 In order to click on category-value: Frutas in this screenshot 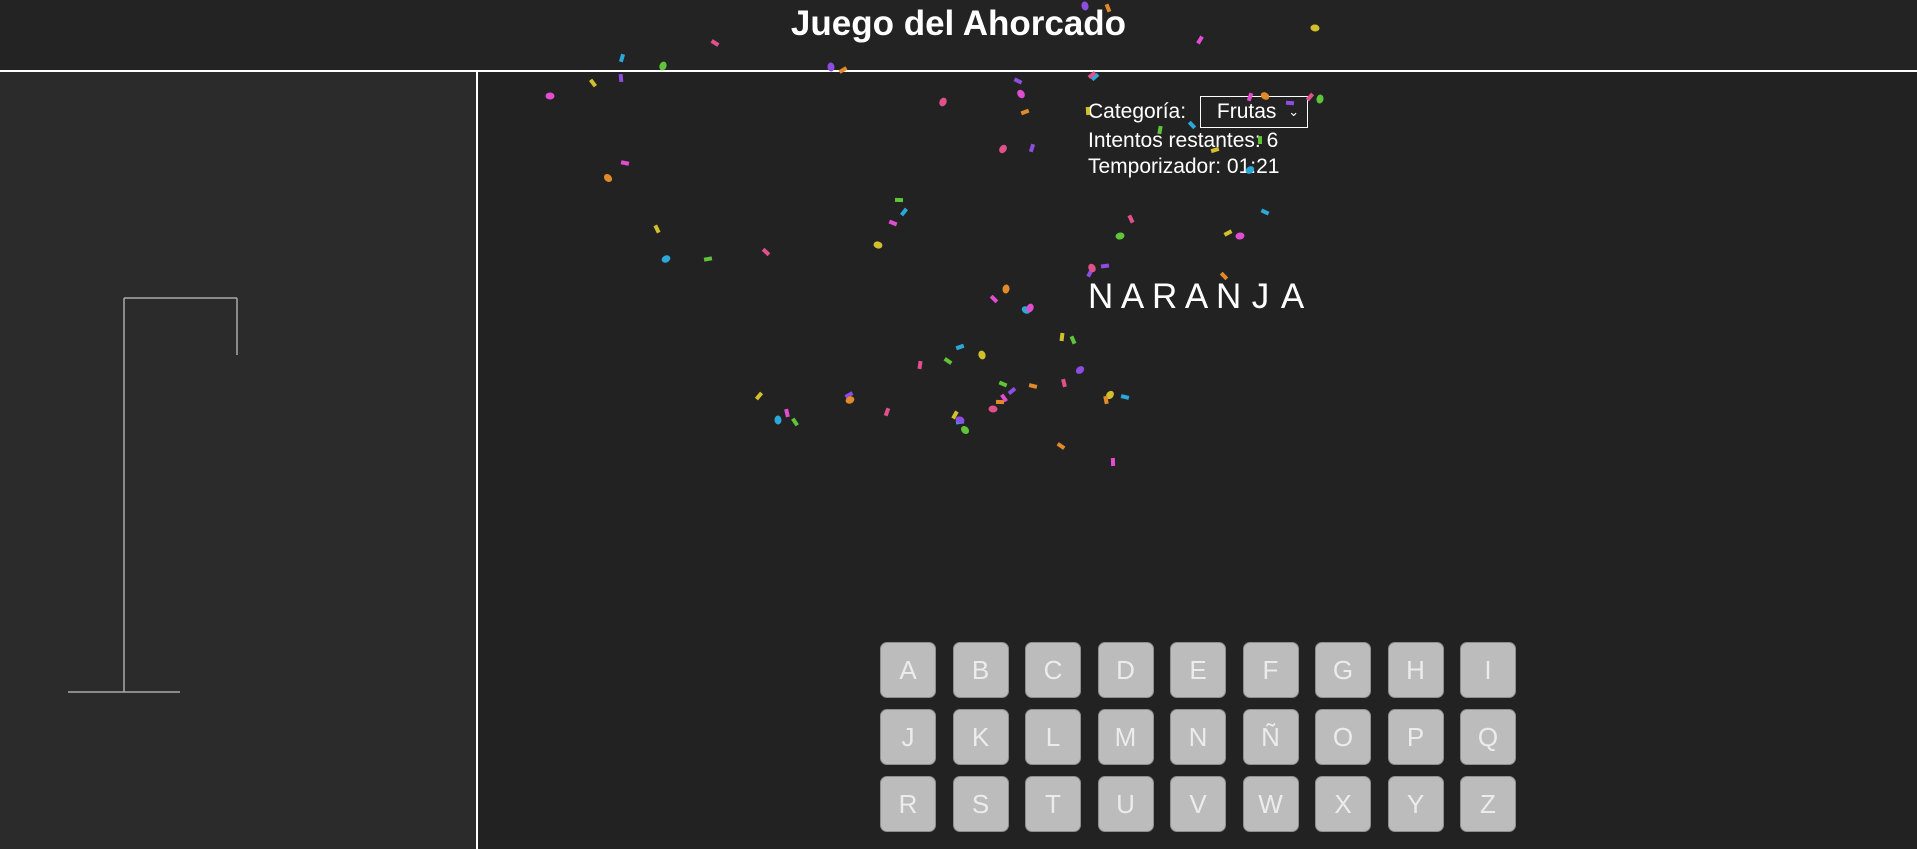, I will do `click(1246, 111)`.